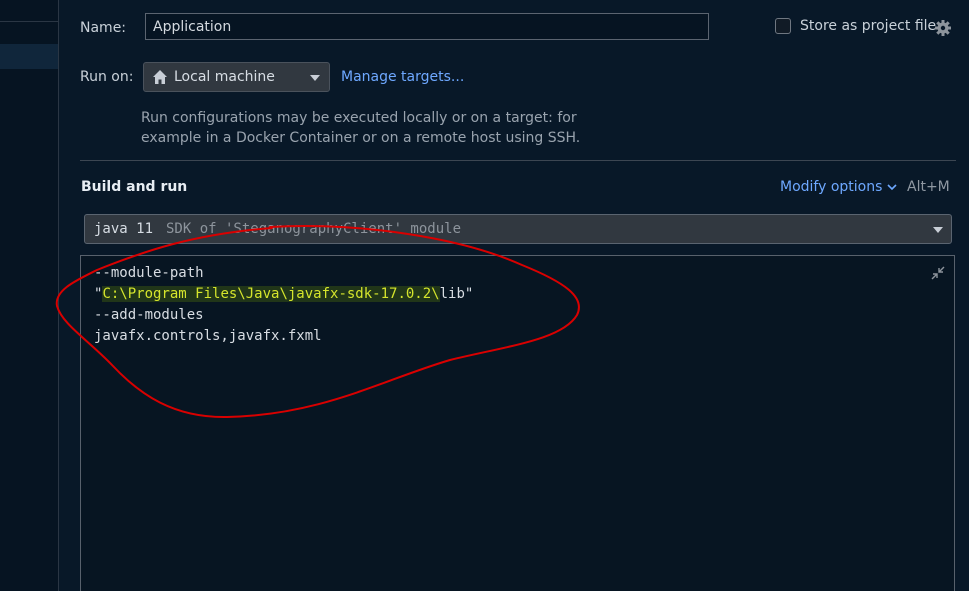  I want to click on vm-option-line: --module-path, so click(149, 273).